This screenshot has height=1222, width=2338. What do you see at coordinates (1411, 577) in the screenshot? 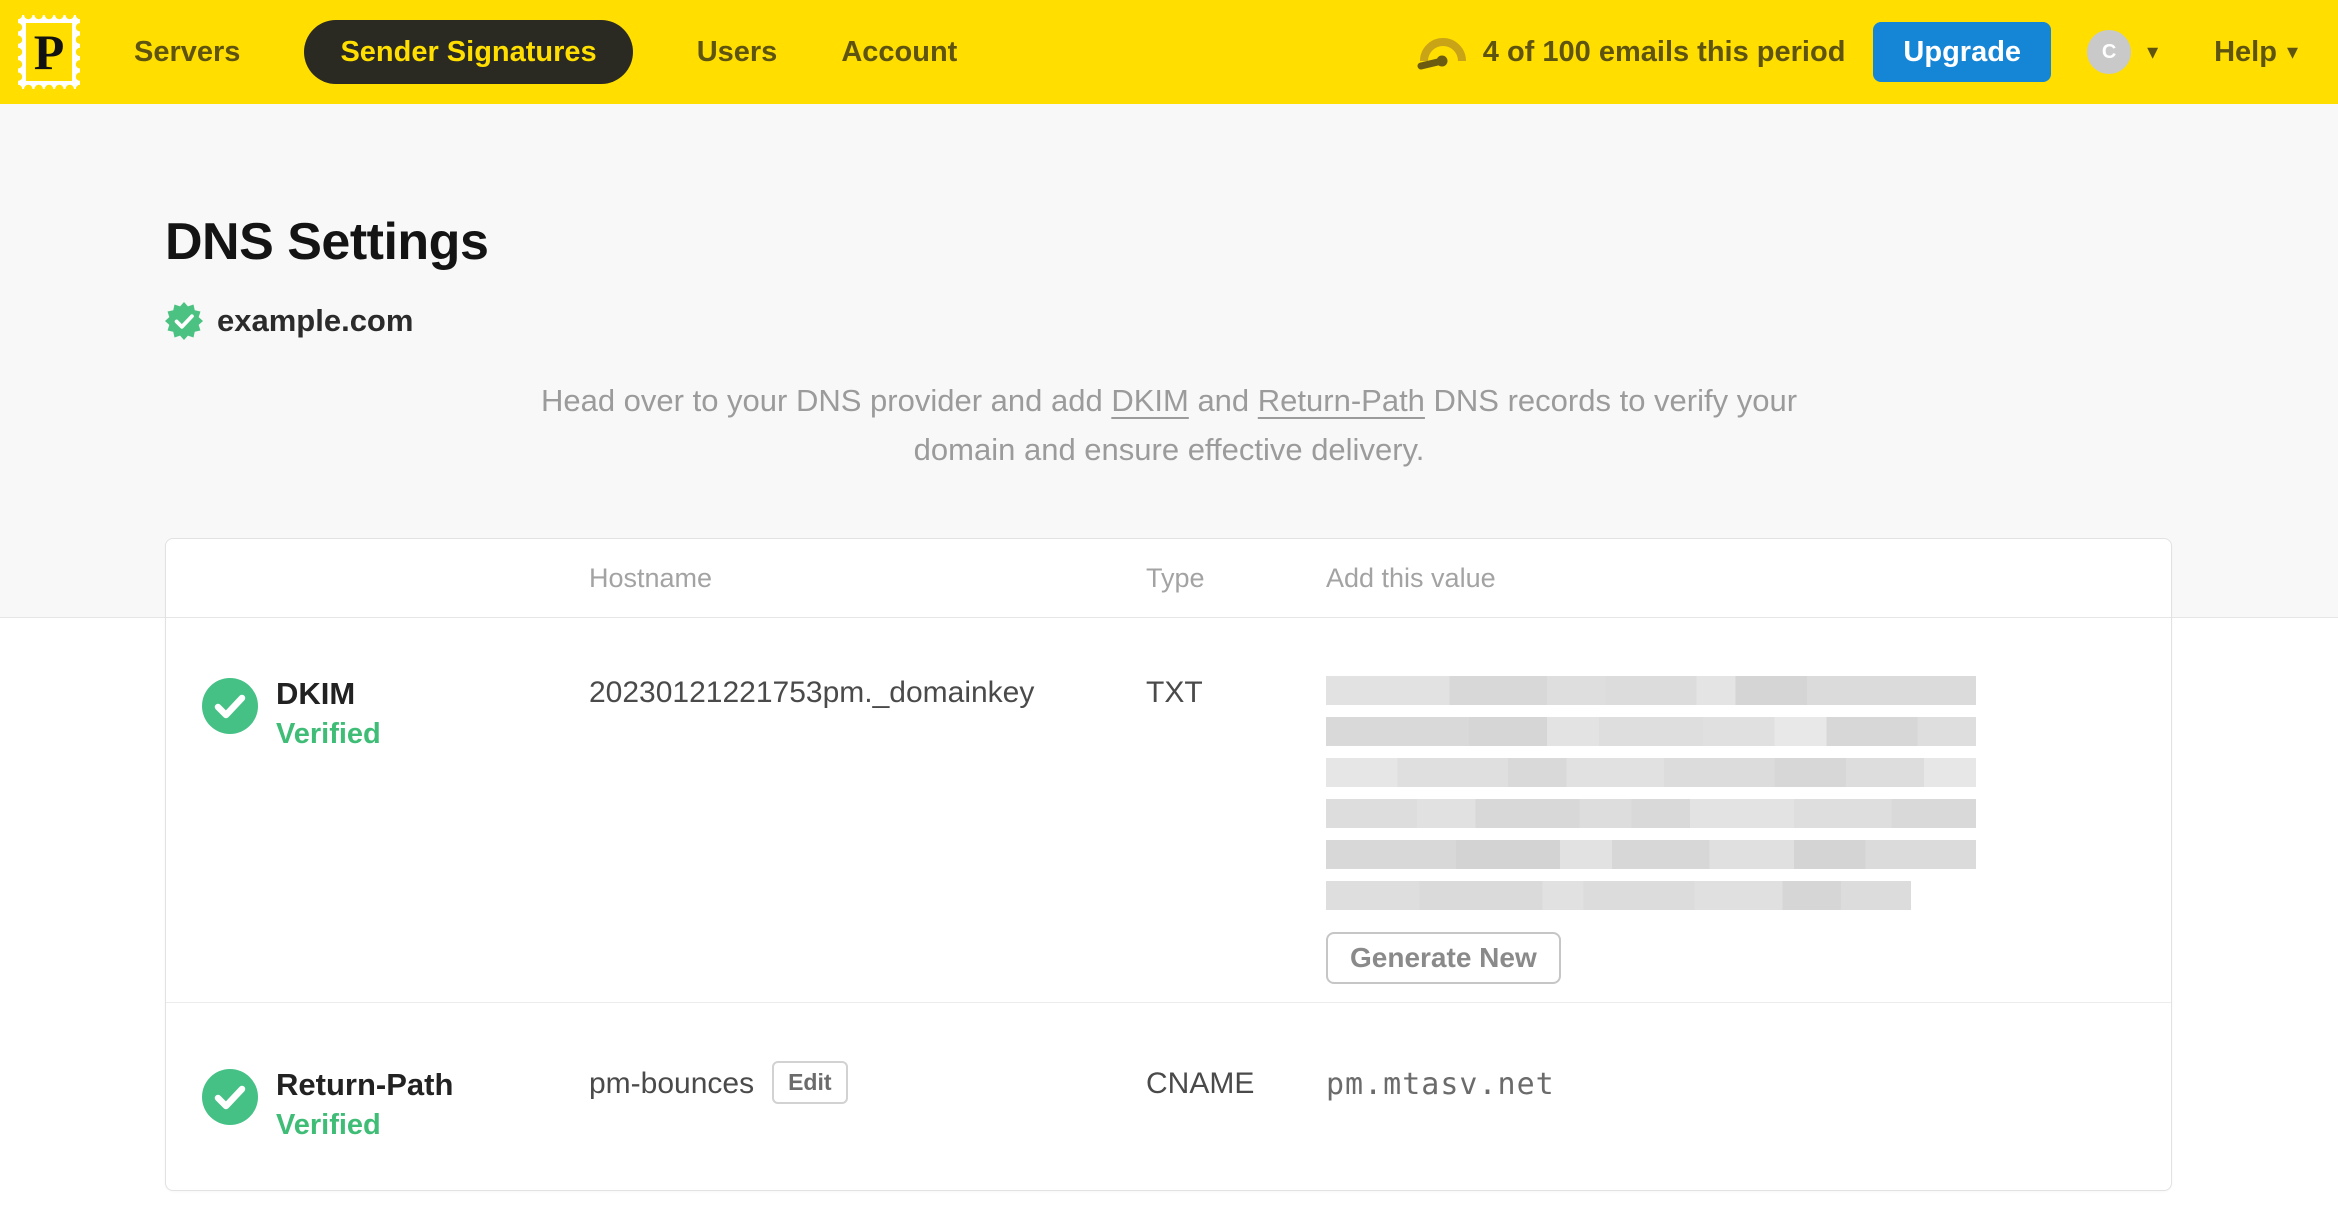
I see `column-header-value: Add this value` at bounding box center [1411, 577].